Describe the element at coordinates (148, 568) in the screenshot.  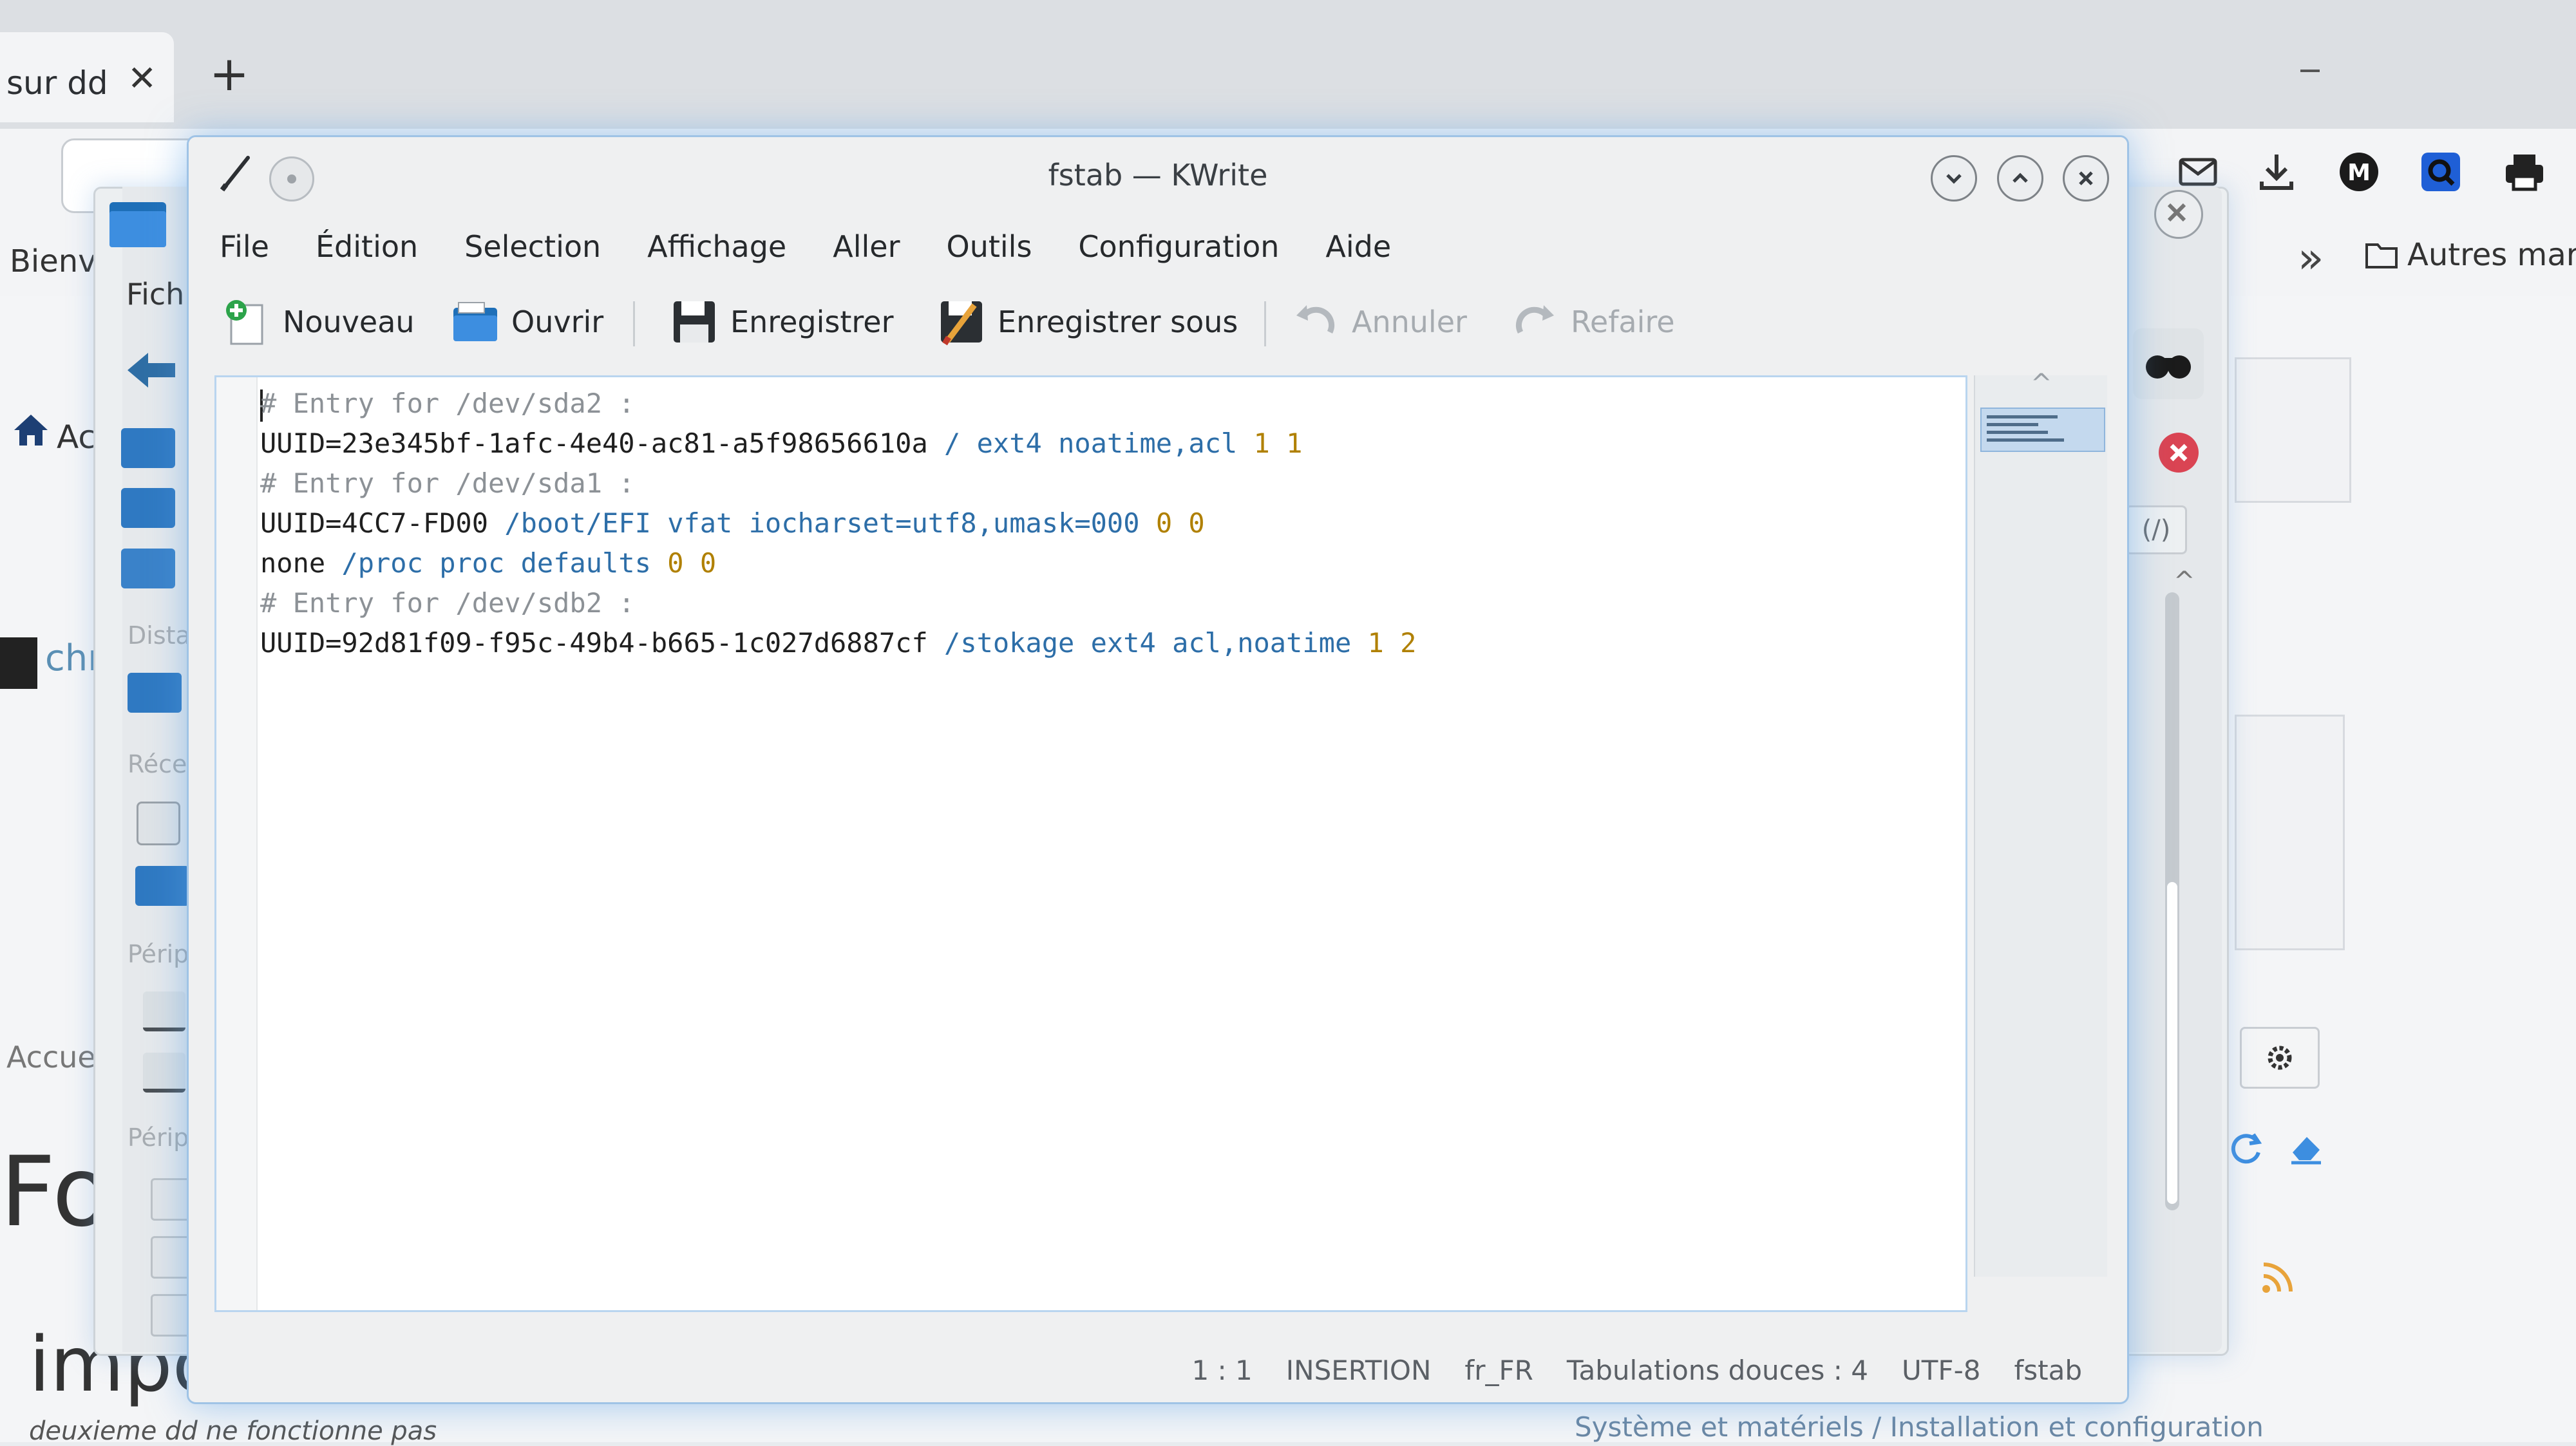
I see `places-desktop-icon` at that location.